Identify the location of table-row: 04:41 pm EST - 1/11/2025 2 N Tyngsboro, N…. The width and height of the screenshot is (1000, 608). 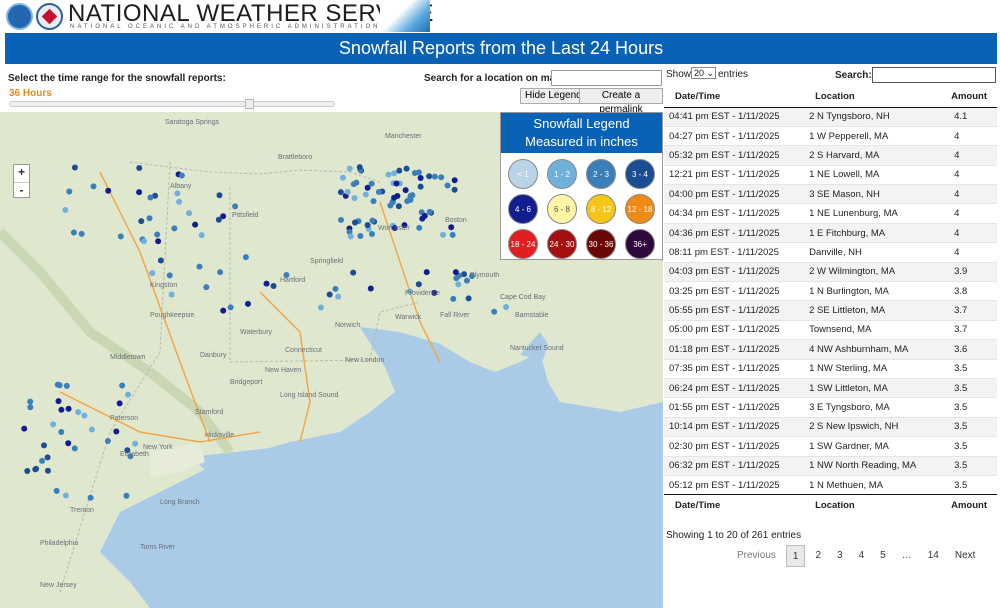
(830, 116).